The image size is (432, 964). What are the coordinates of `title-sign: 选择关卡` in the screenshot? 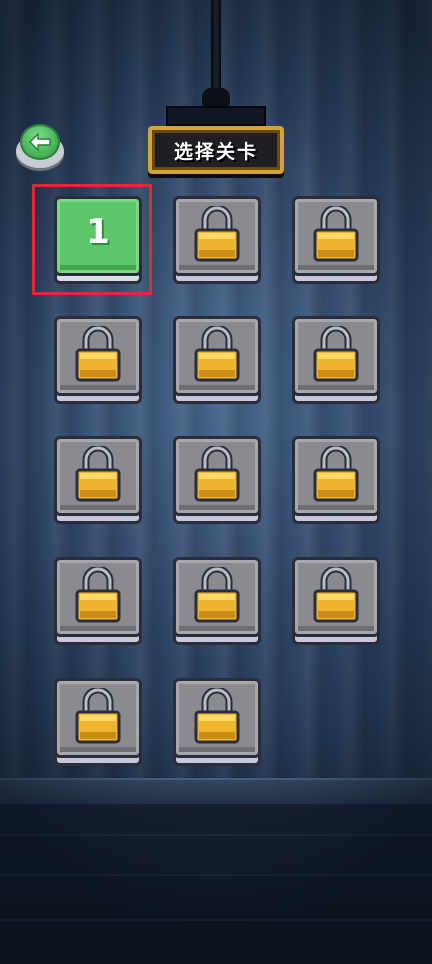 It's located at (216, 150).